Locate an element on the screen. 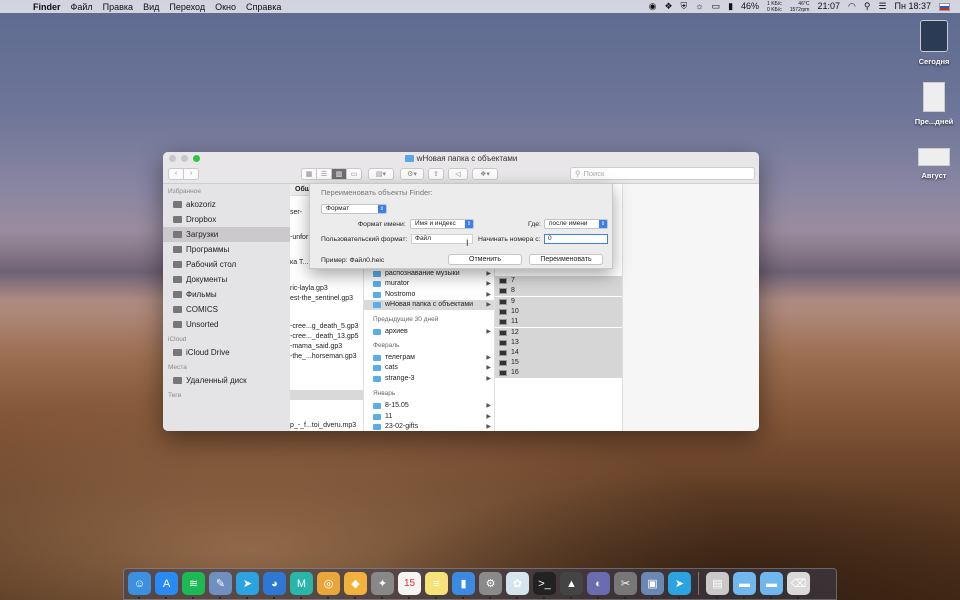  sidebar-item-unsorted: Unsorted is located at coordinates (226, 324).